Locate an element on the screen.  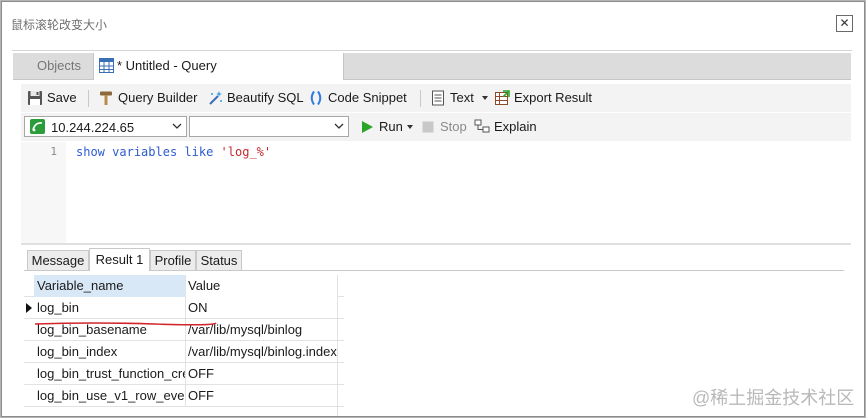
run-label: Run is located at coordinates (391, 126).